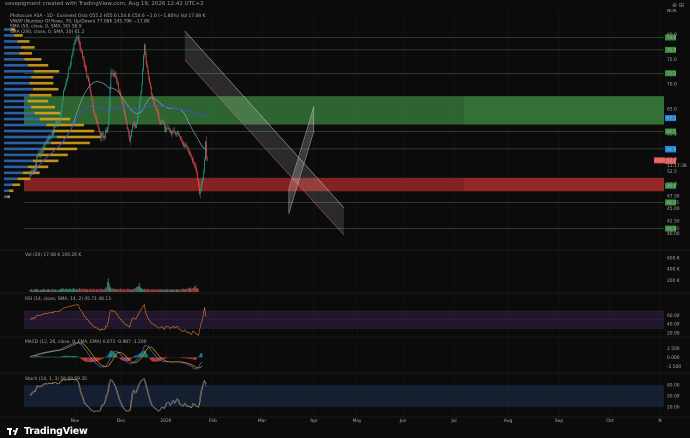 This screenshot has height=438, width=690. Describe the element at coordinates (453, 421) in the screenshot. I see `time-axis-label: Jul` at that location.